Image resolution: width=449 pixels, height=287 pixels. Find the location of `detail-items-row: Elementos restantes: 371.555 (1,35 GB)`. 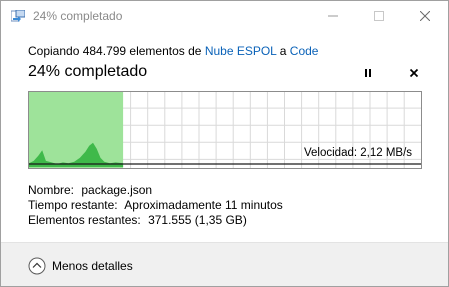

detail-items-row: Elementos restantes: 371.555 (1,35 GB) is located at coordinates (155, 220).